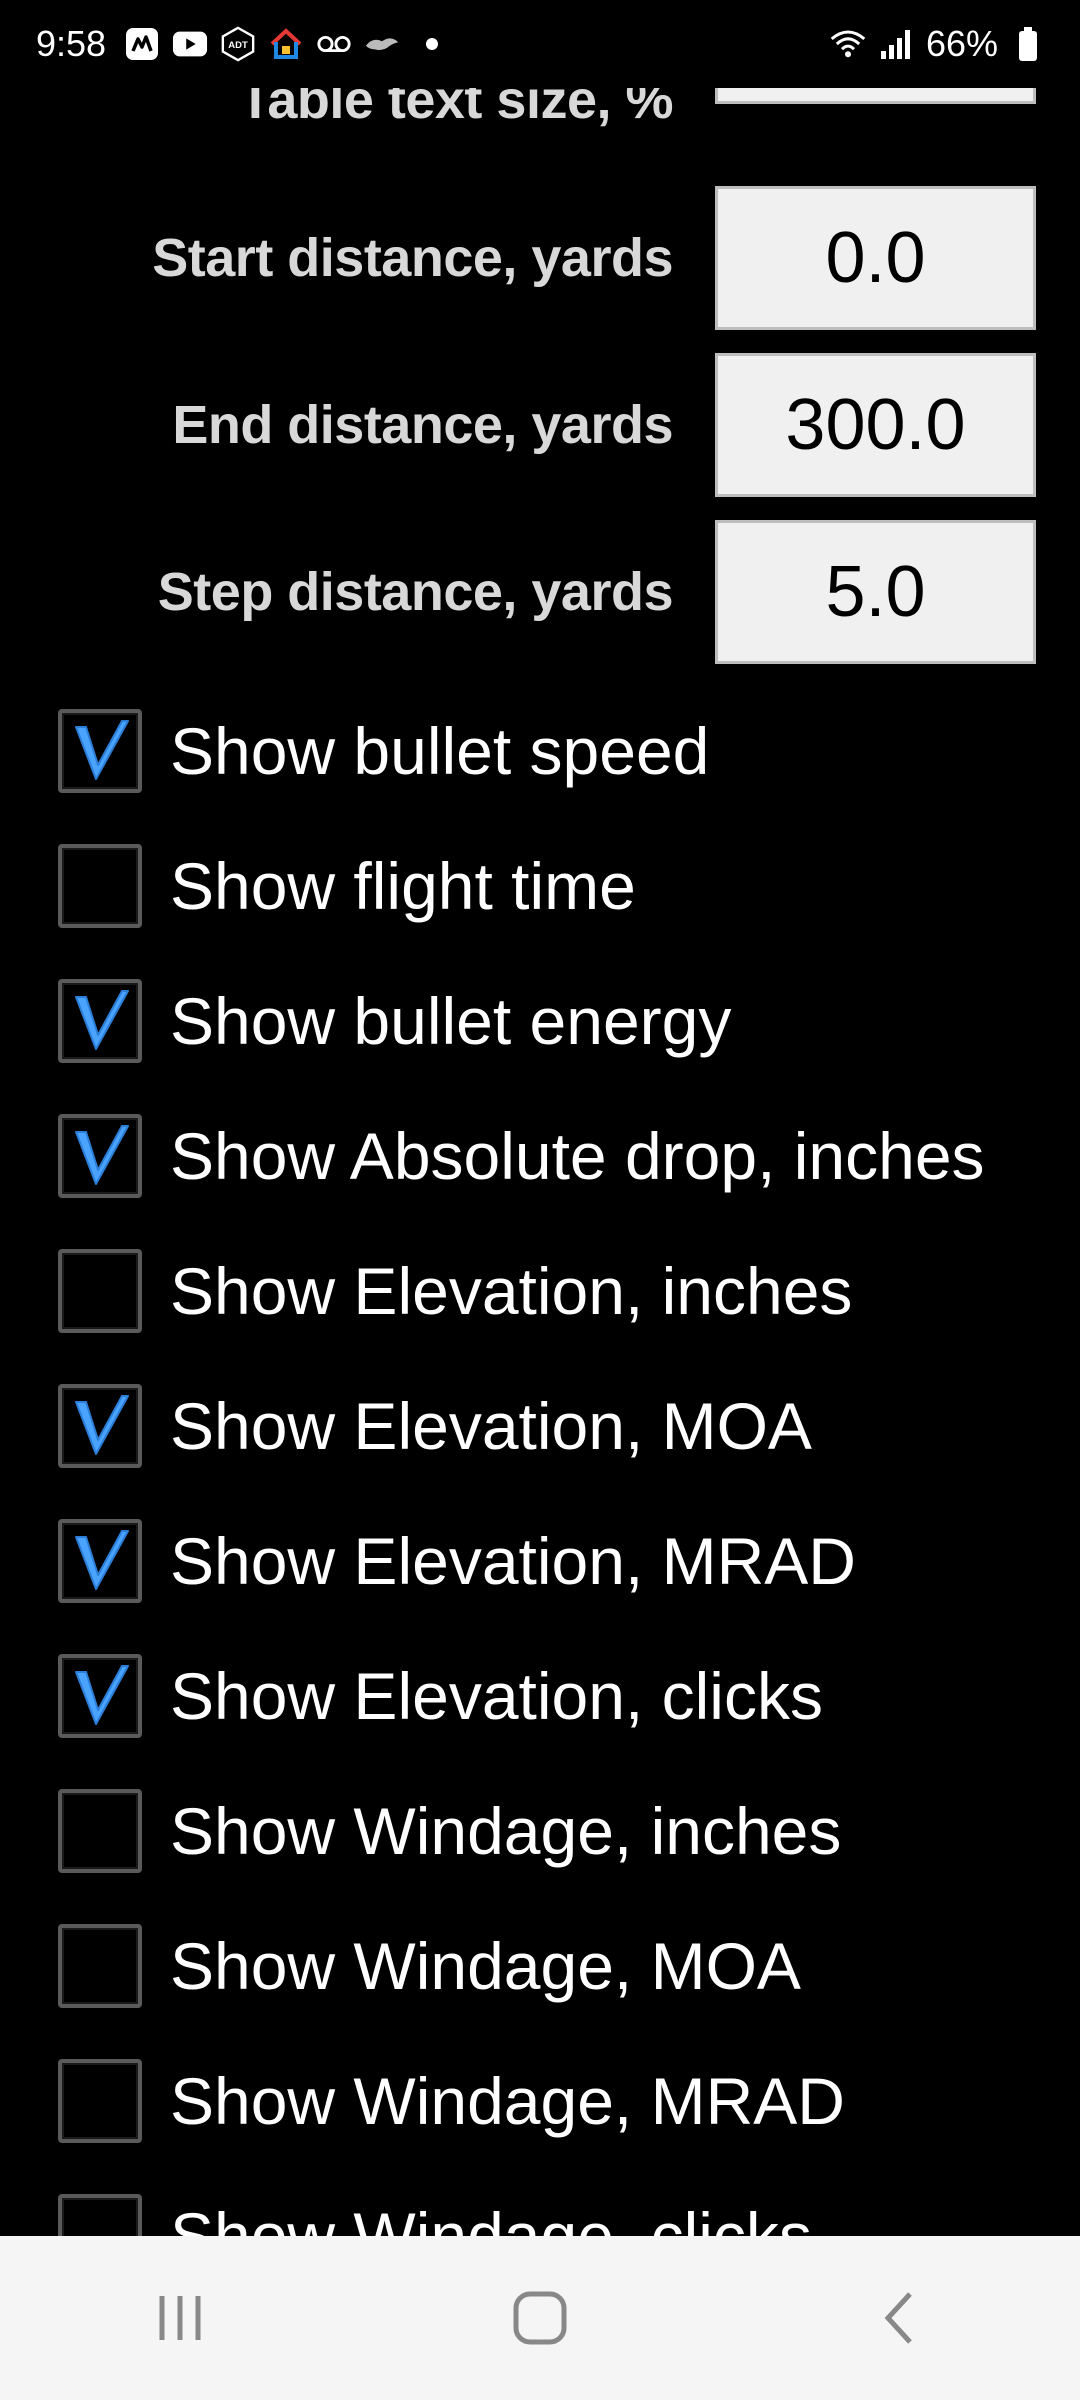  I want to click on status-right: 66%, so click(938, 44).